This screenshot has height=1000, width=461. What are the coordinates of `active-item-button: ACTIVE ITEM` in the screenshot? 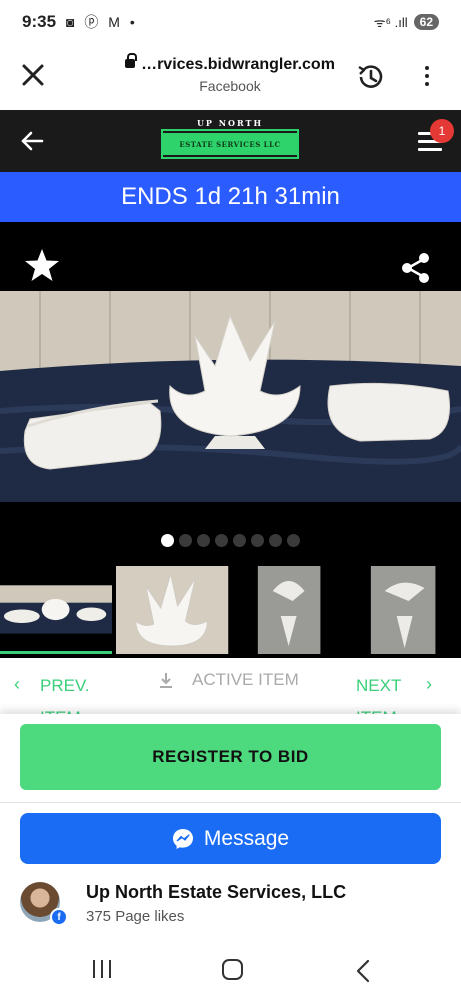 It's located at (228, 680).